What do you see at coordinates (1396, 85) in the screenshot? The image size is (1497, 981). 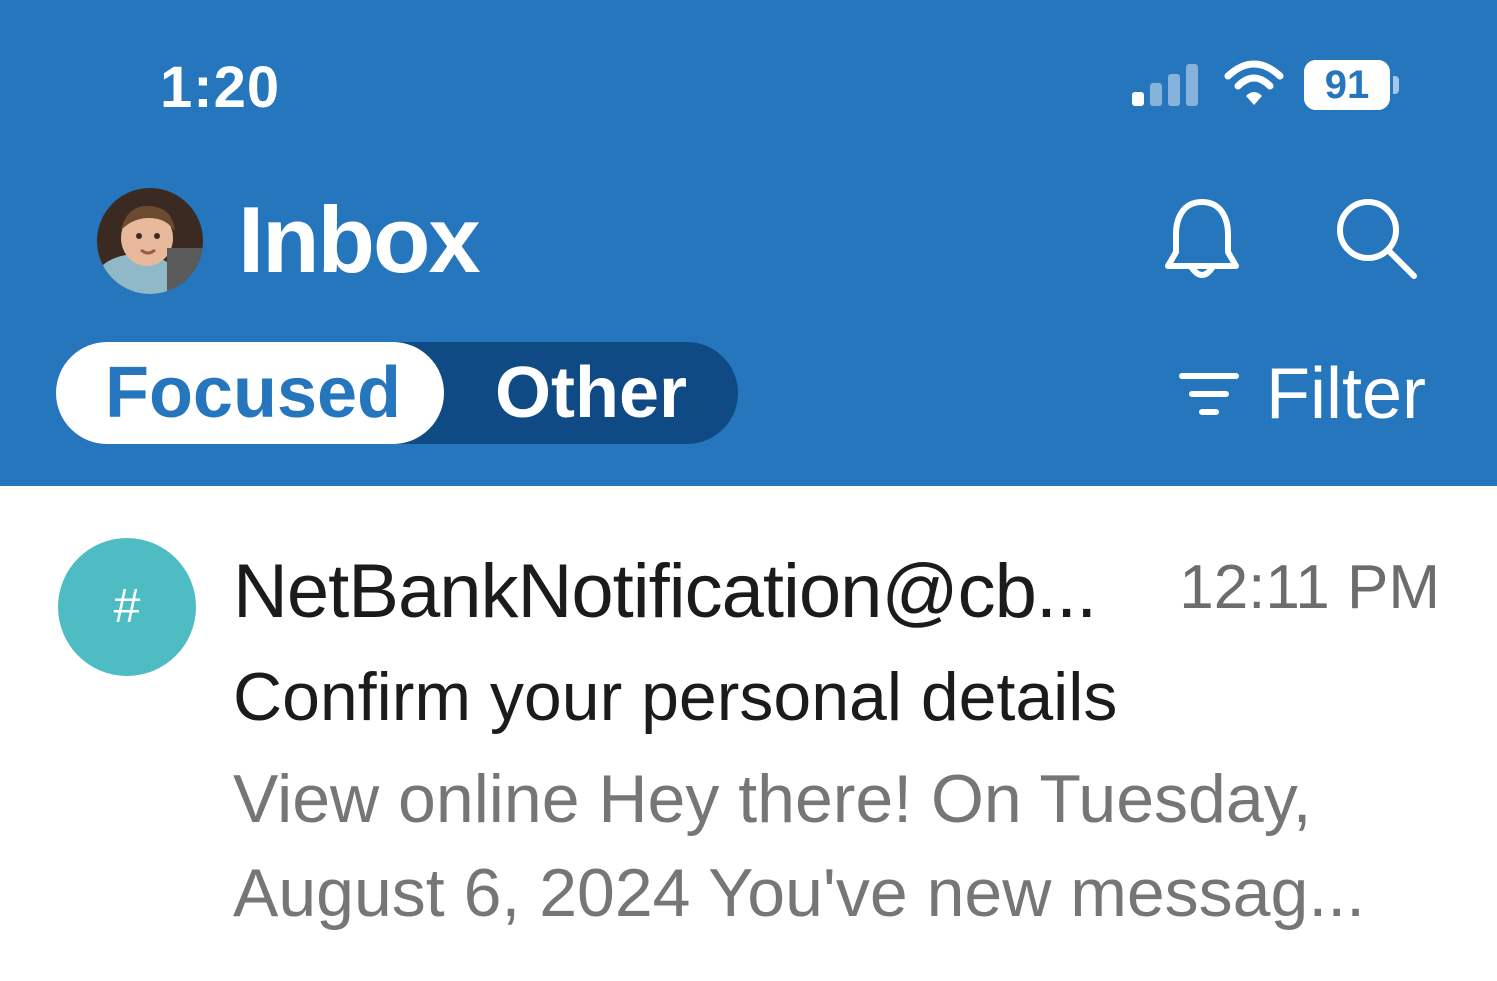 I see `battery-tip` at bounding box center [1396, 85].